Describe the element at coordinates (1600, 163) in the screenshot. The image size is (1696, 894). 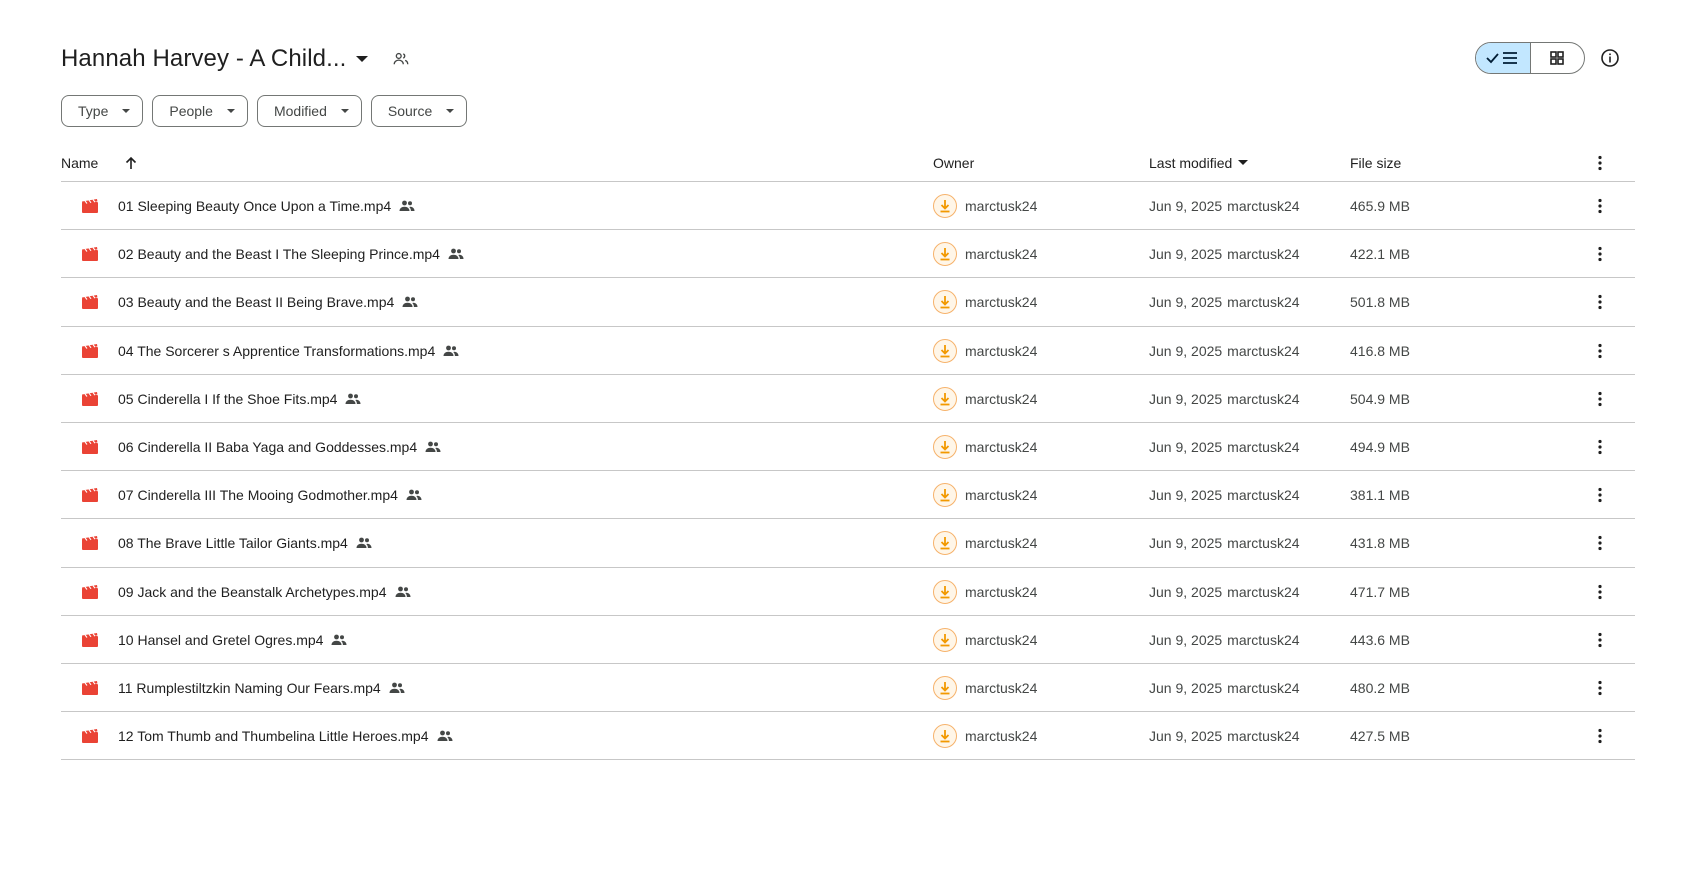
I see `column-options-icon` at that location.